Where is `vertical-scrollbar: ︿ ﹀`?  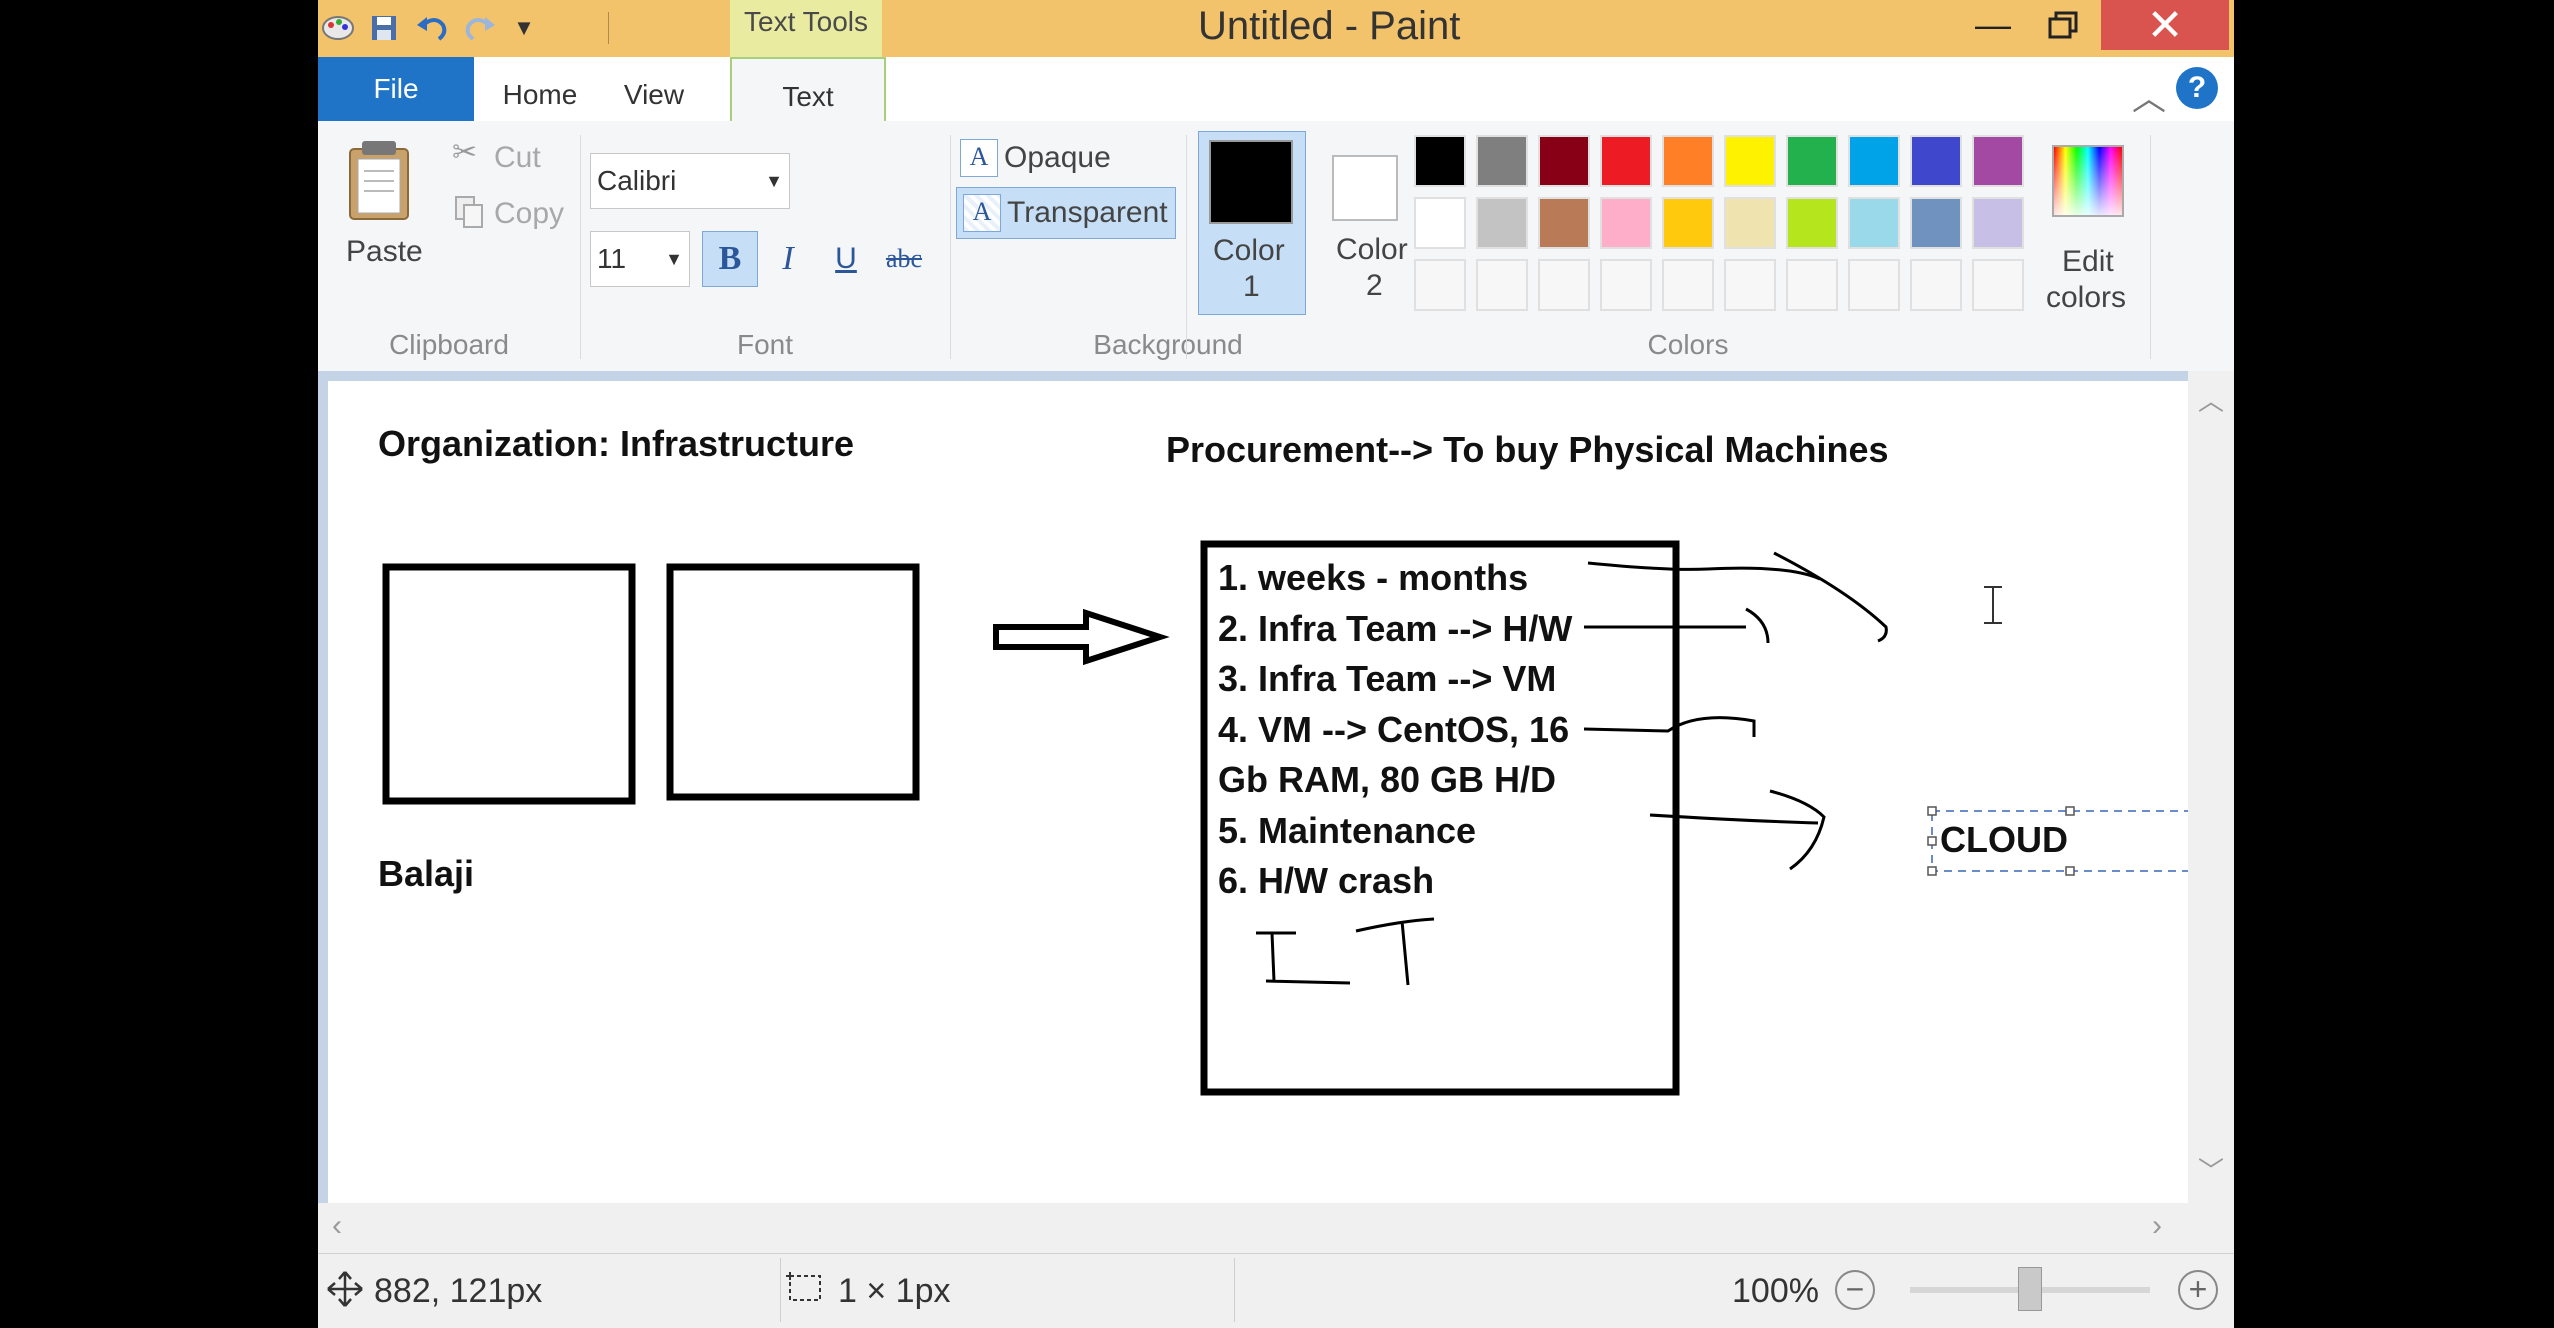
vertical-scrollbar: ︿ ﹀ is located at coordinates (2211, 787).